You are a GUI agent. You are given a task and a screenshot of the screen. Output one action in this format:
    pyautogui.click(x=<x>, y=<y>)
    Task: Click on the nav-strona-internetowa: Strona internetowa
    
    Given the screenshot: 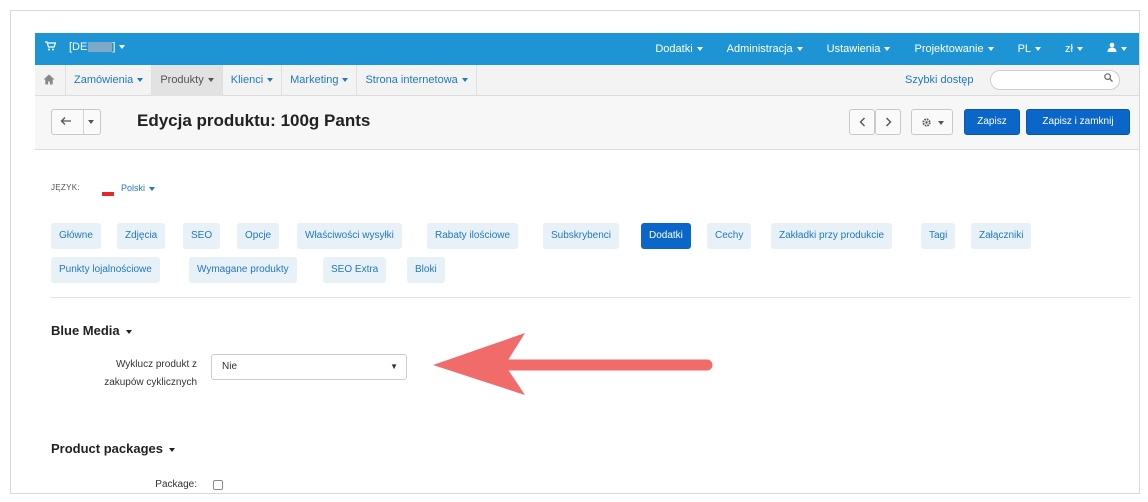 What is the action you would take?
    pyautogui.click(x=416, y=80)
    